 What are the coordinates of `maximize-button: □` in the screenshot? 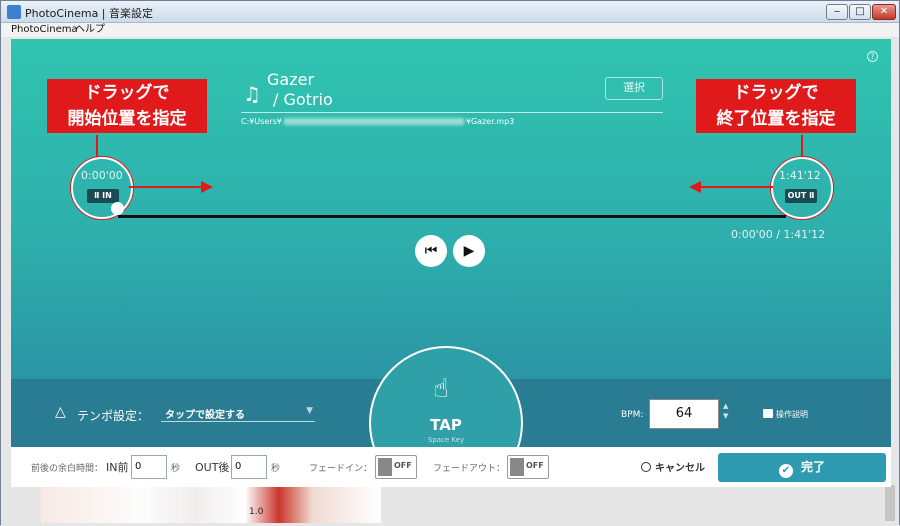 It's located at (860, 12).